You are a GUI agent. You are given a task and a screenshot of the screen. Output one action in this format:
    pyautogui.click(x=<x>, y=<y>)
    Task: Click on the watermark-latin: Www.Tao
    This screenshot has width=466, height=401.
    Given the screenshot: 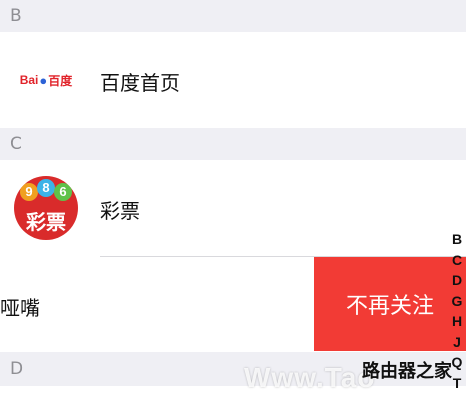 What is the action you would take?
    pyautogui.click(x=310, y=377)
    